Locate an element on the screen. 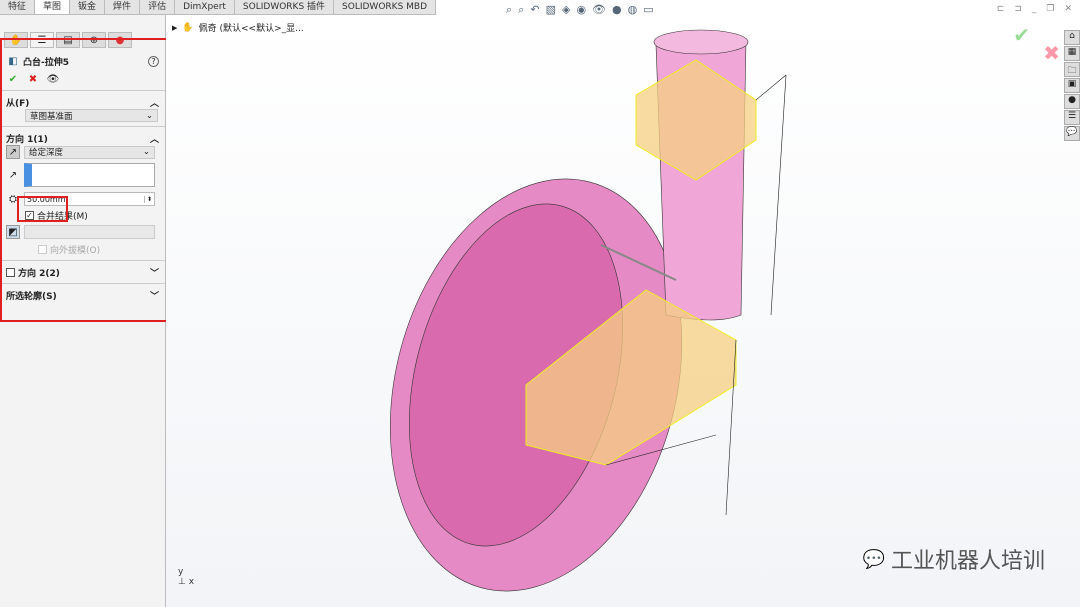  tab-features: 特征 is located at coordinates (18, 7).